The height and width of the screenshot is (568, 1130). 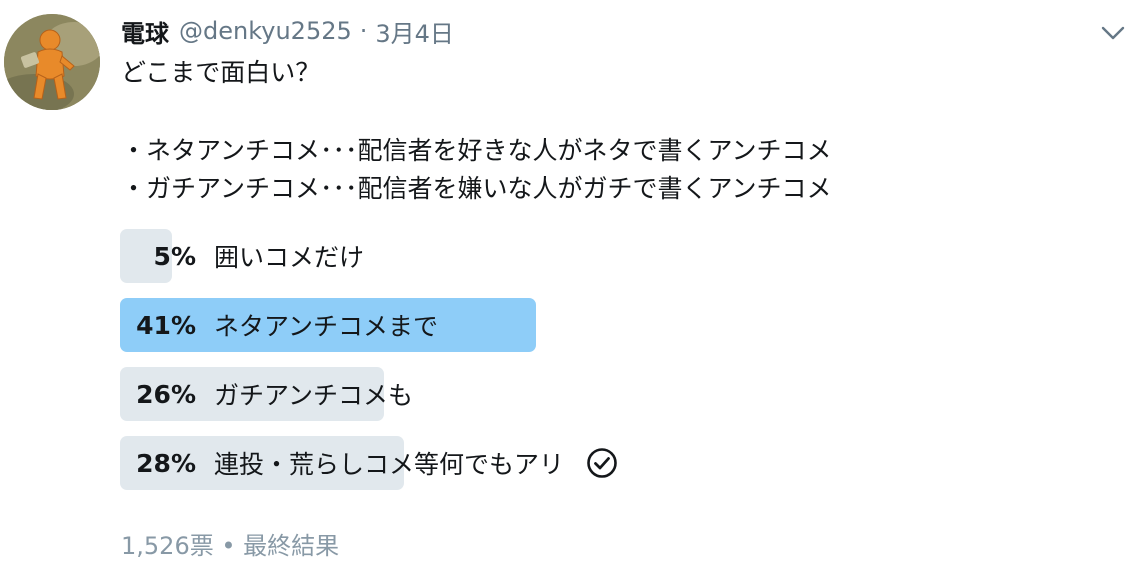 I want to click on poll-option: 41% ネタアンチコメまで, so click(x=600, y=325).